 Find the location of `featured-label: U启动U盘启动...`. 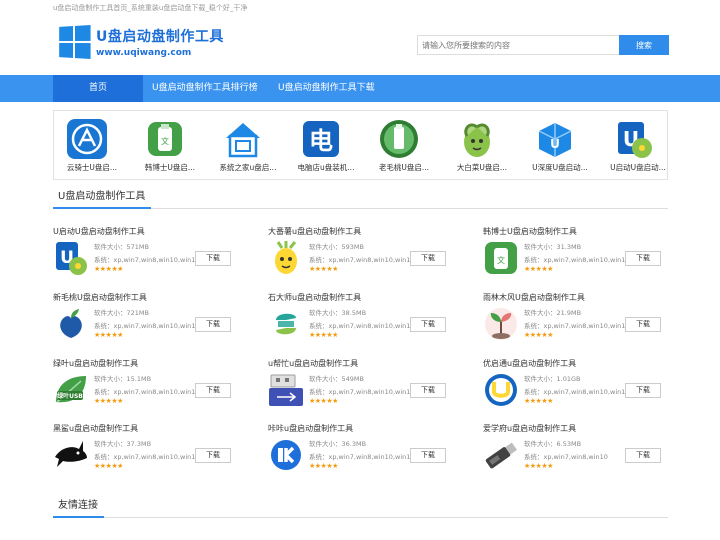

featured-label: U启动U盘启动... is located at coordinates (638, 167).